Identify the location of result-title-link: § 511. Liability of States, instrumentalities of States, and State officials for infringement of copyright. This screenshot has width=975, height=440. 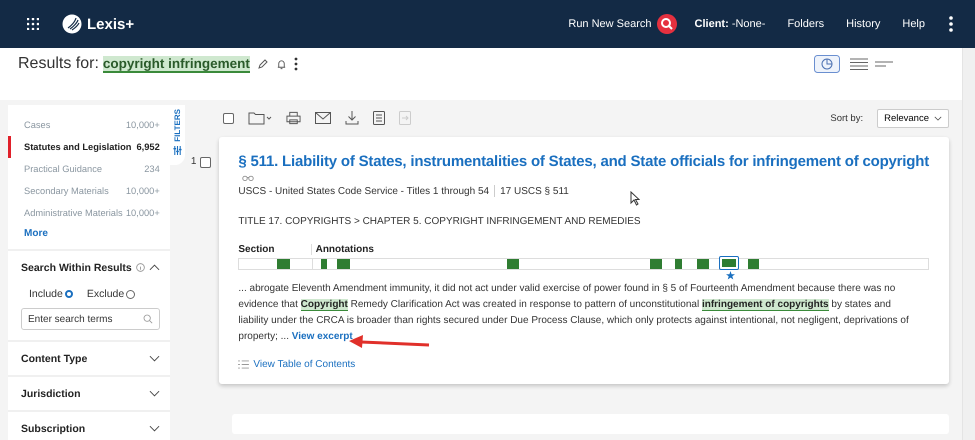
(583, 161).